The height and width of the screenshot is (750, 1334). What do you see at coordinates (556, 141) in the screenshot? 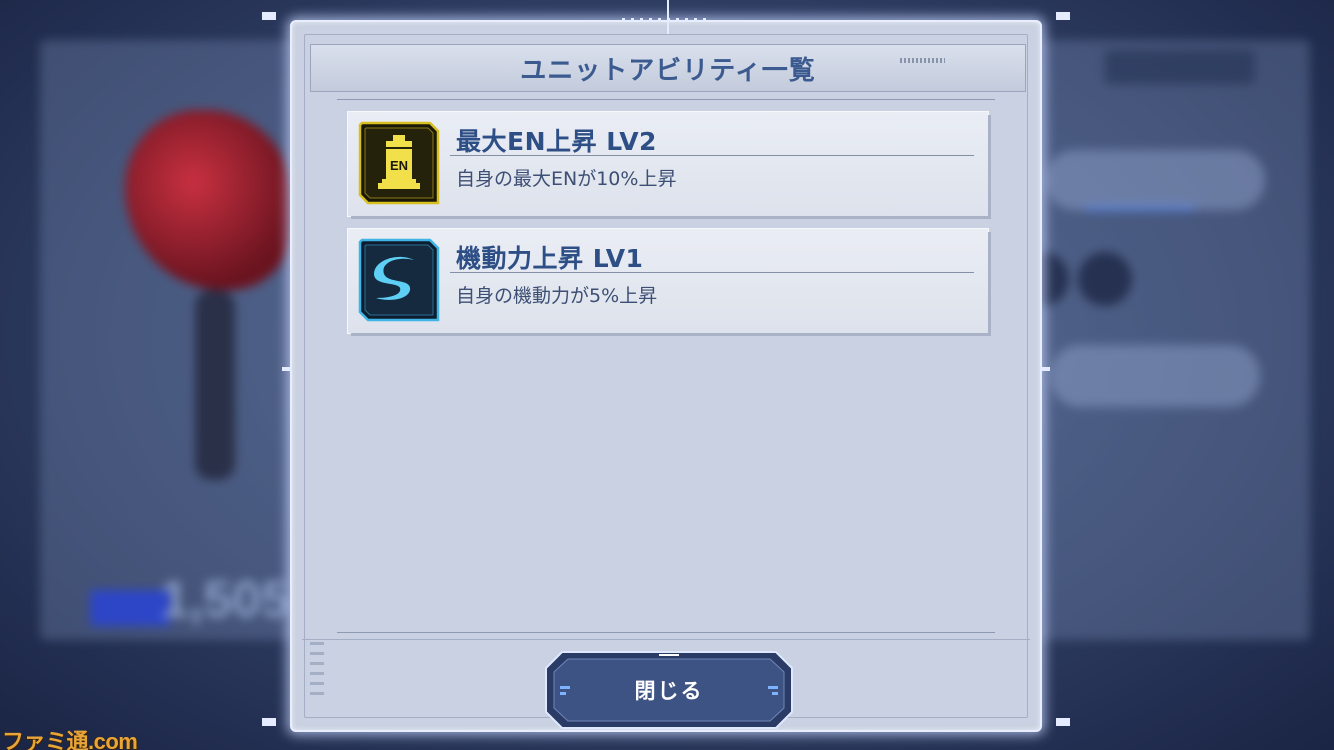
I see `ability-name: 最大EN上昇 LV2` at bounding box center [556, 141].